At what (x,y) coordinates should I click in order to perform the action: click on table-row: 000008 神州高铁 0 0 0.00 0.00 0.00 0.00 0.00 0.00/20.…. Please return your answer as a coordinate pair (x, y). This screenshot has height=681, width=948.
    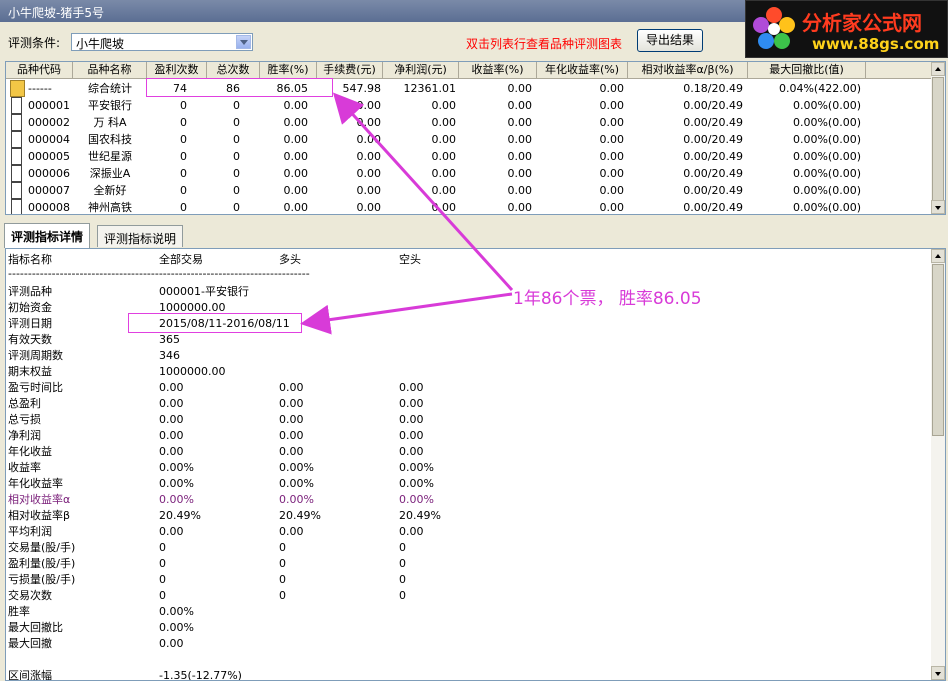
    Looking at the image, I should click on (471, 206).